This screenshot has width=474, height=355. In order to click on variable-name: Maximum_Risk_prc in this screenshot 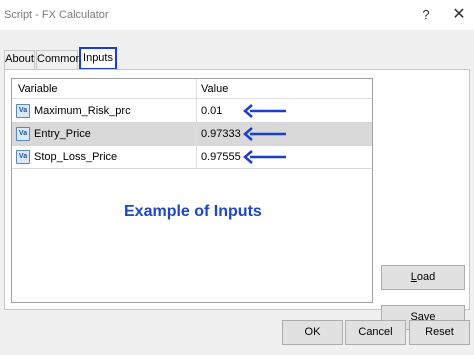, I will do `click(82, 111)`.